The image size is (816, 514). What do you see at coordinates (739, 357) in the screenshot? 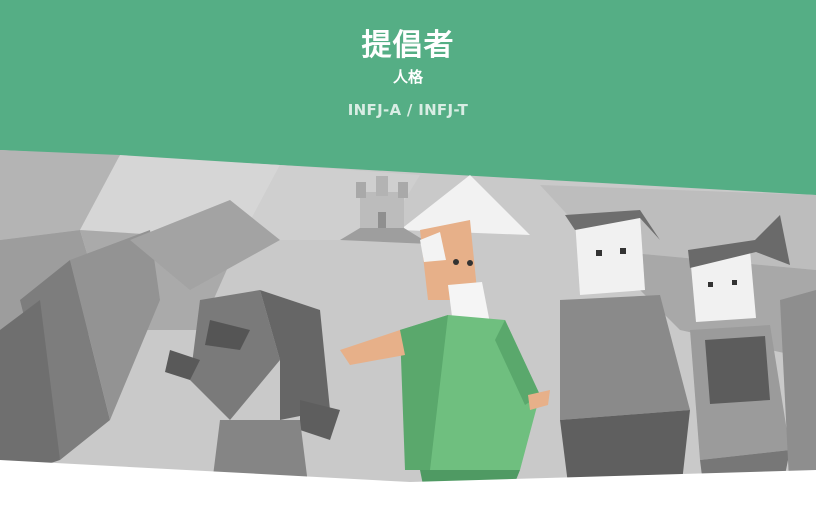
I see `female-character` at bounding box center [739, 357].